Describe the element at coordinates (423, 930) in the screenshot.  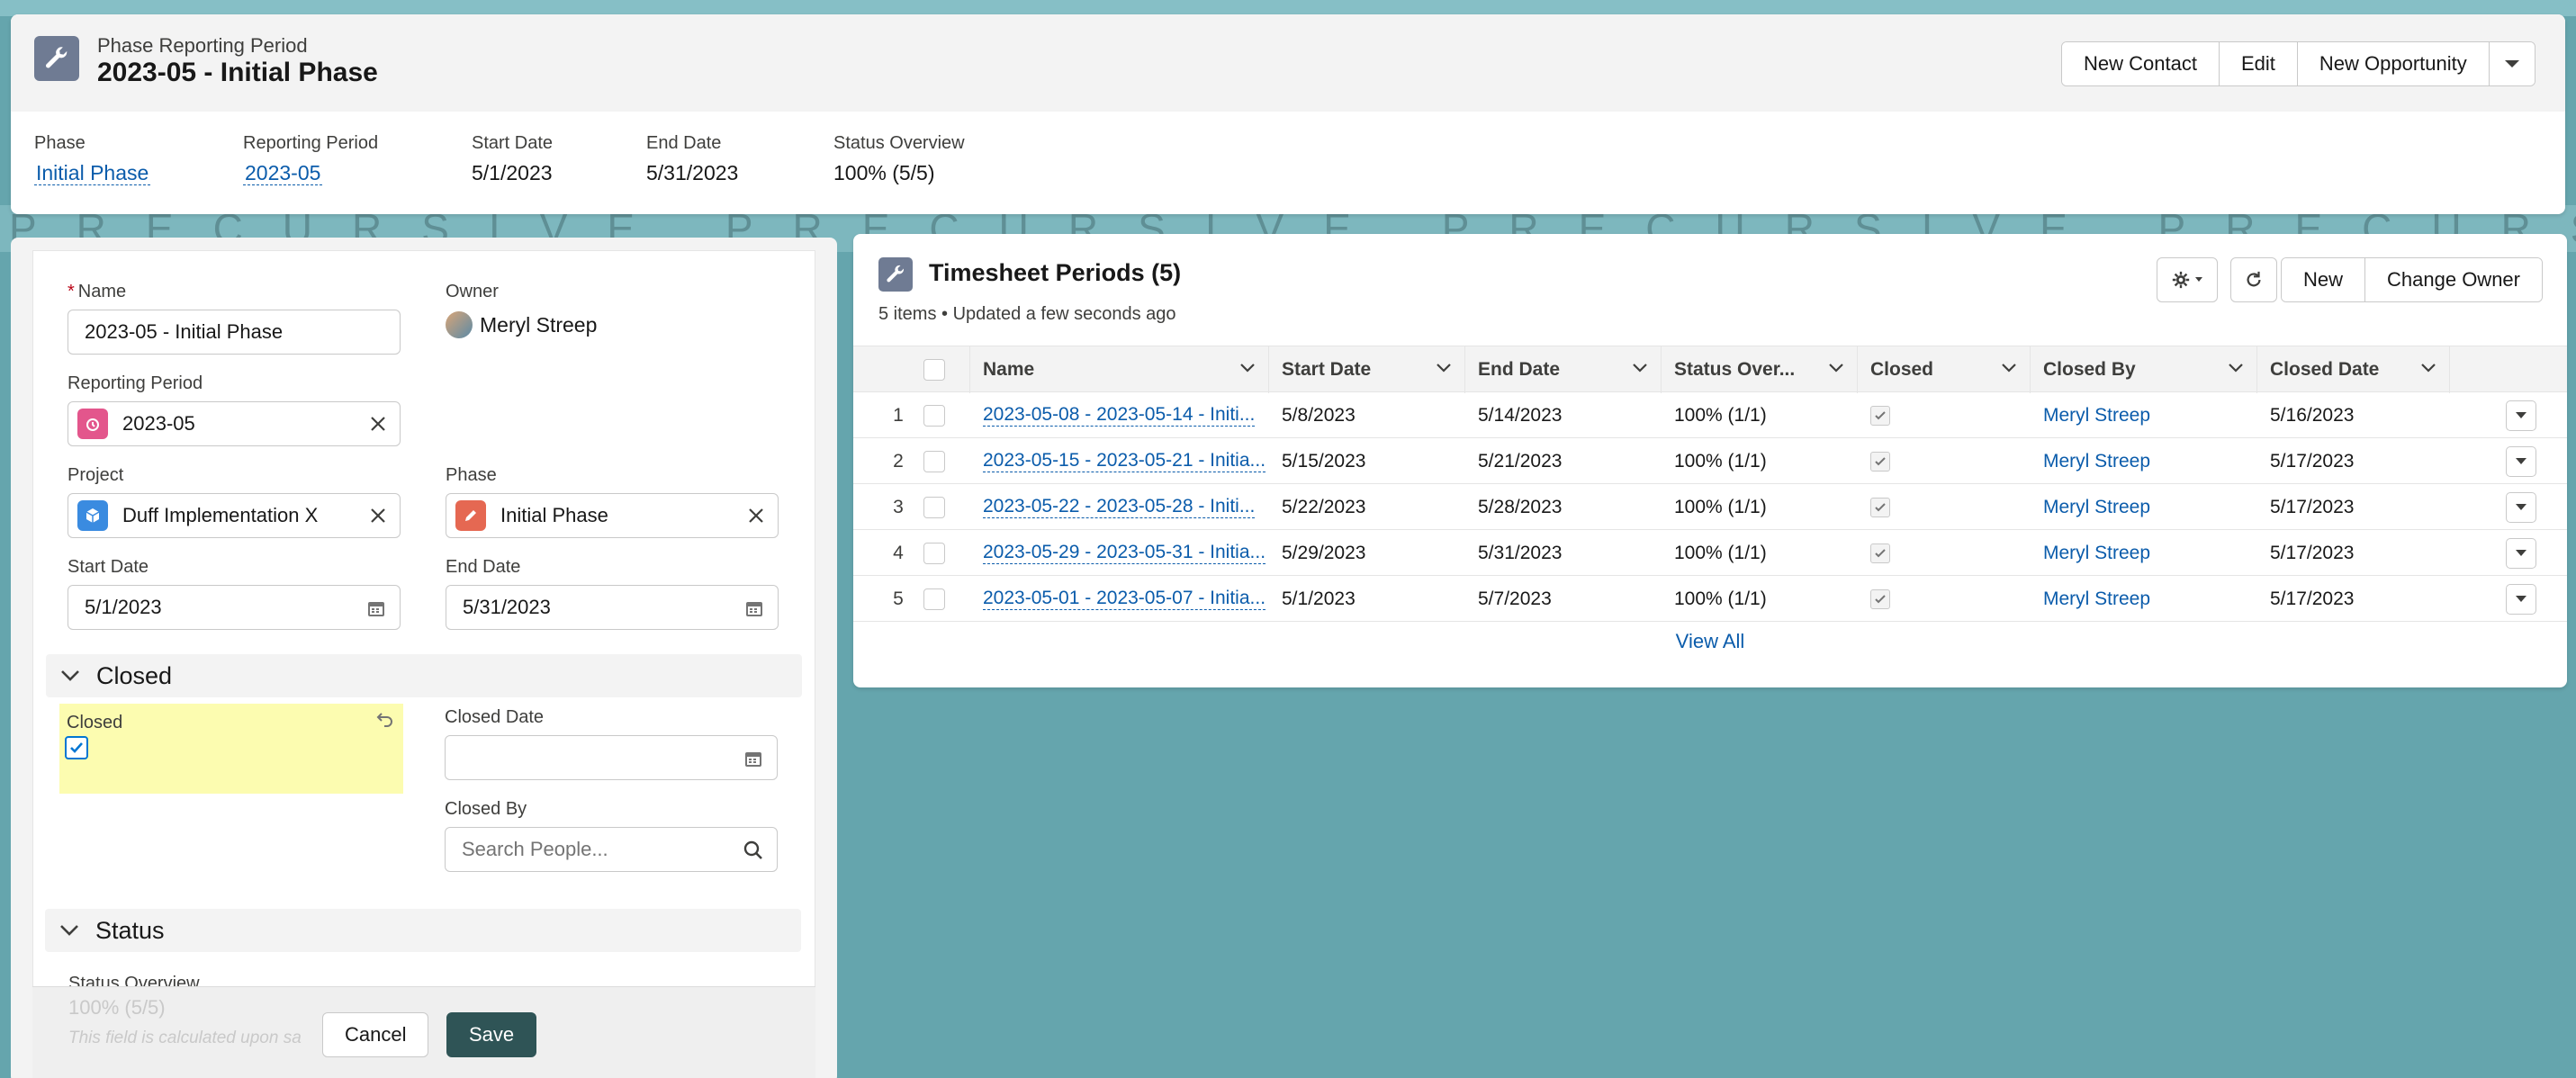
I see `section-status-toggle: Status` at that location.